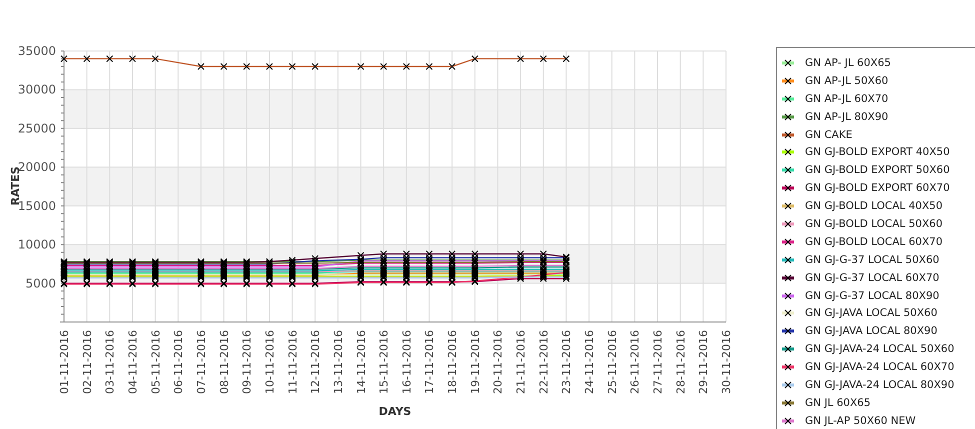 The width and height of the screenshot is (975, 429). Describe the element at coordinates (361, 362) in the screenshot. I see `x-tick-label: 14-11-2016` at that location.